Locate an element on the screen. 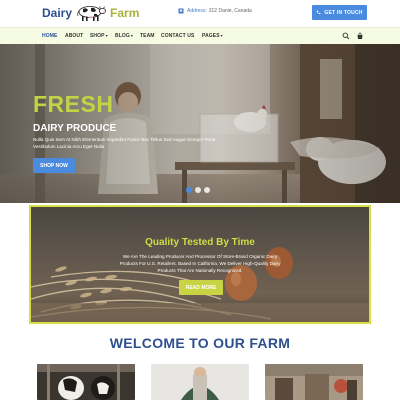  nav-item-contact: CONTACT US is located at coordinates (177, 36).